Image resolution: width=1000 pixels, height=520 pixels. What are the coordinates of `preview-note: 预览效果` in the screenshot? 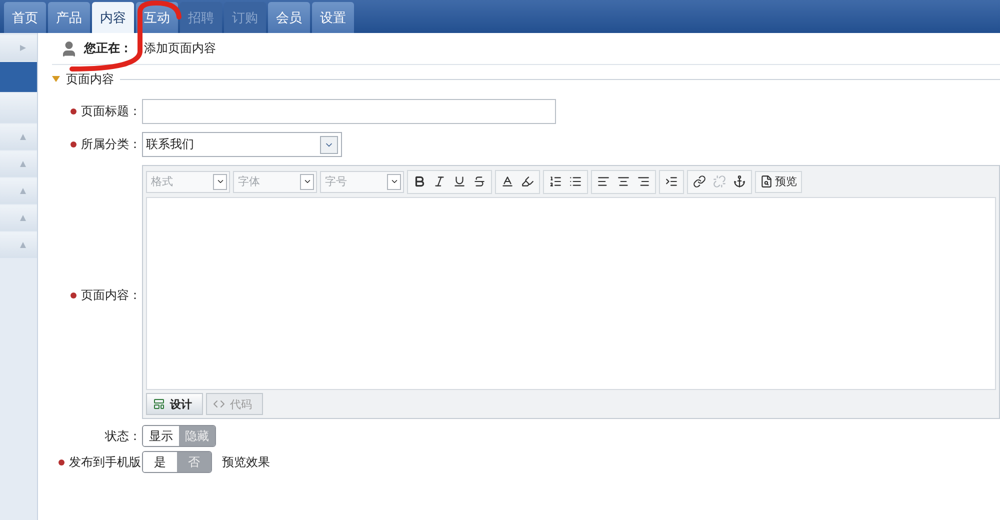 It's located at (246, 462).